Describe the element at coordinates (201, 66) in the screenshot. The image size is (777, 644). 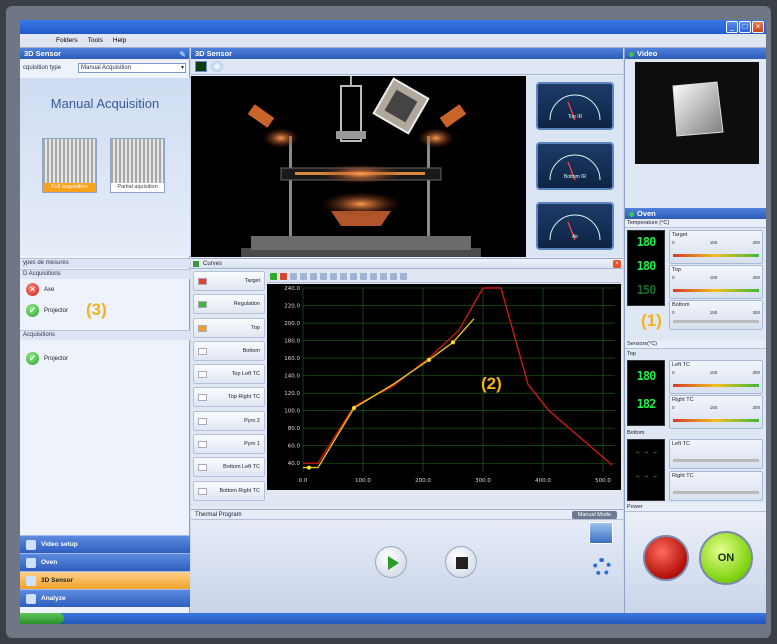
I see `monitor-icon` at that location.